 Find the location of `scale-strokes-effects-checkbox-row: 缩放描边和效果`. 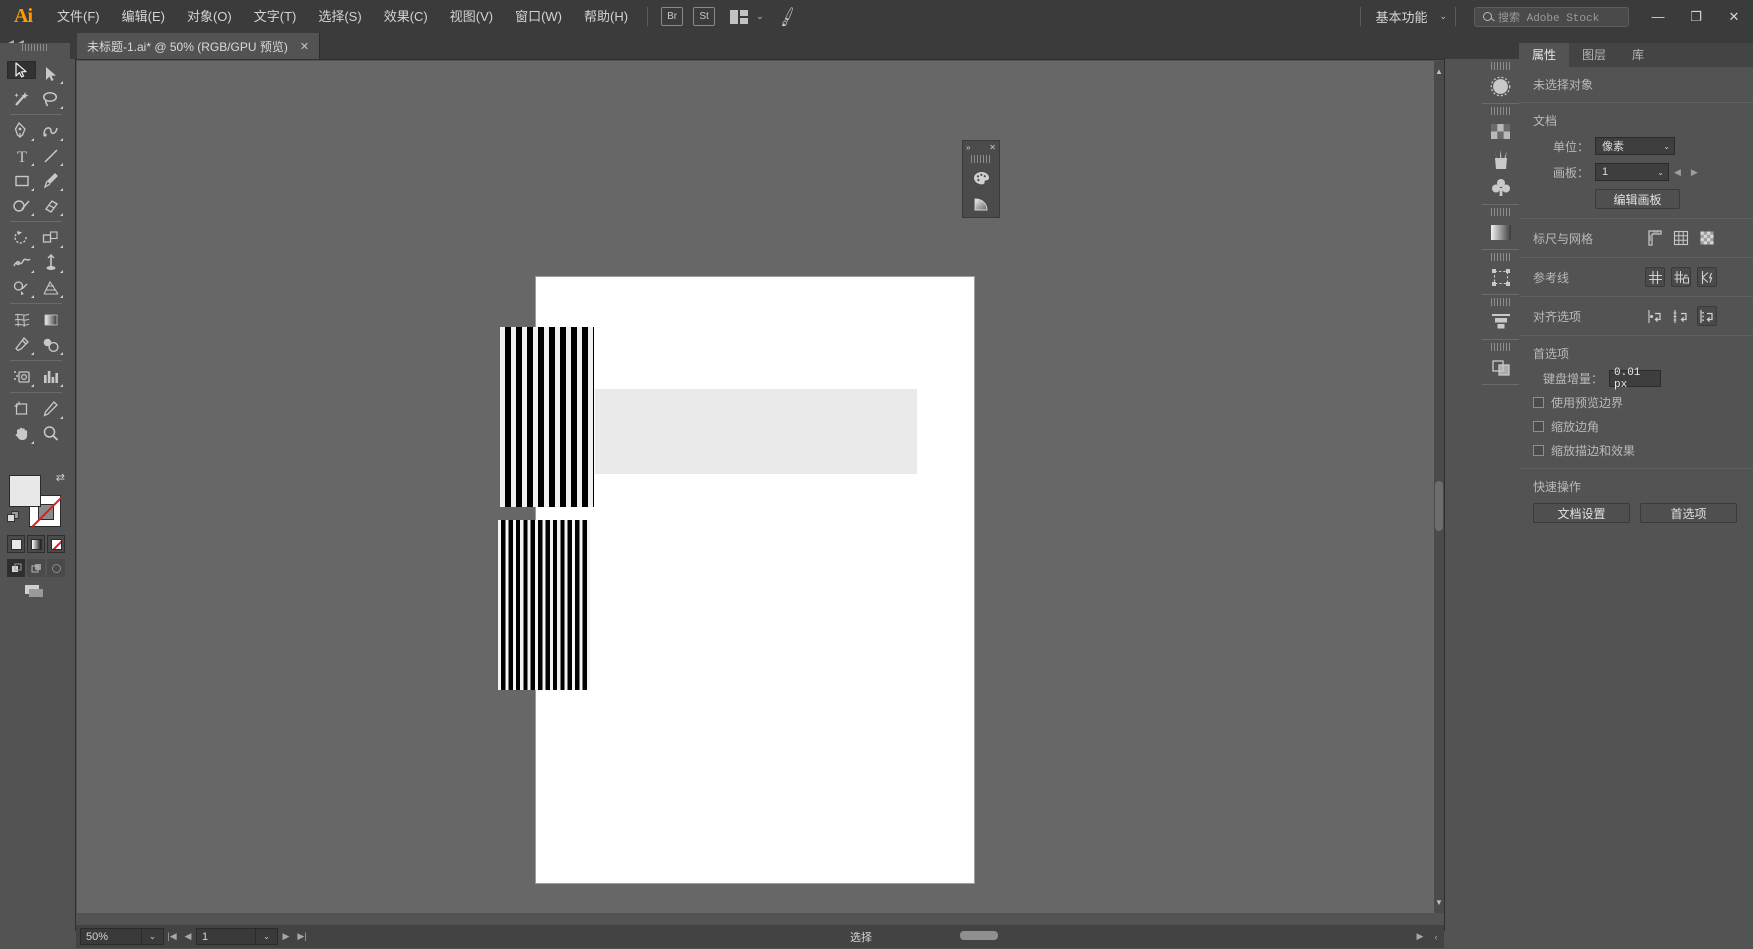

scale-strokes-effects-checkbox-row: 缩放描边和效果 is located at coordinates (1637, 450).